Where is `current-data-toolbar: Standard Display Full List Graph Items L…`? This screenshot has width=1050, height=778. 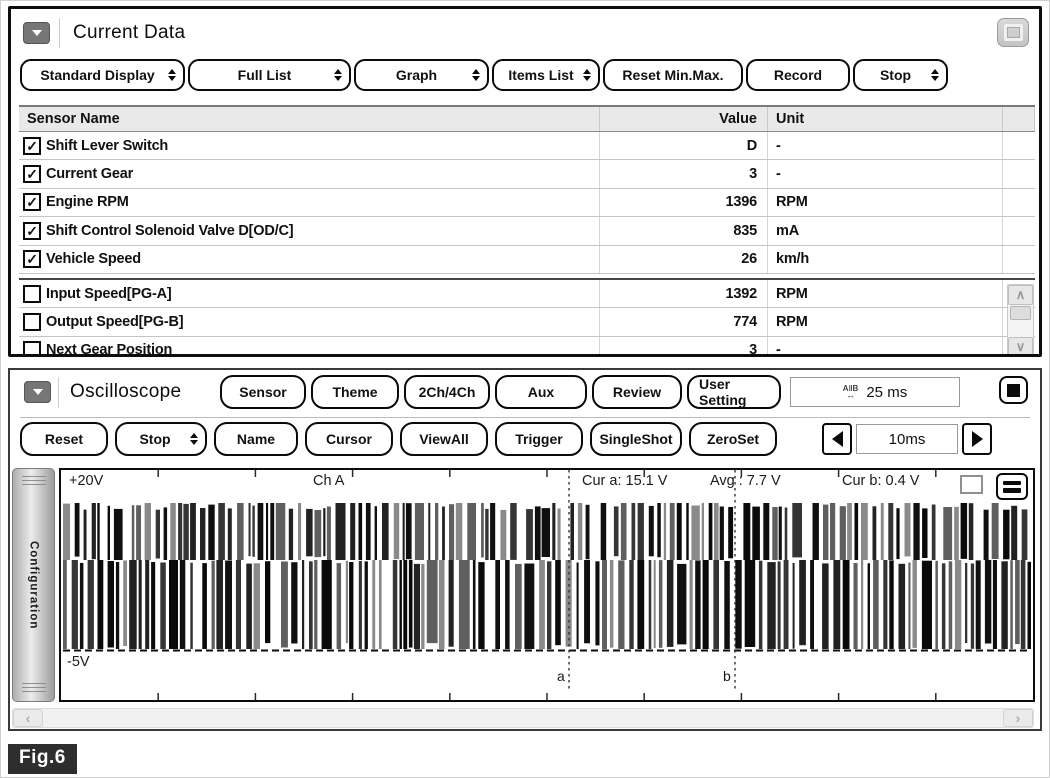 current-data-toolbar: Standard Display Full List Graph Items L… is located at coordinates (484, 75).